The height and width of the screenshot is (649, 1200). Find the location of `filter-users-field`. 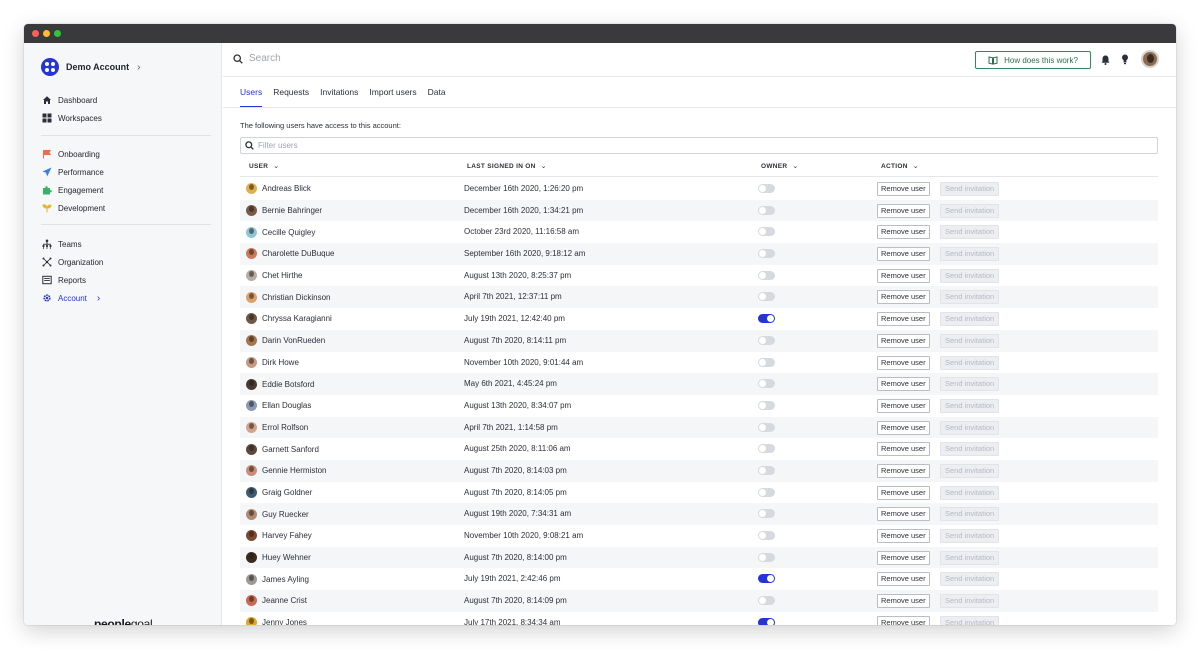

filter-users-field is located at coordinates (699, 145).